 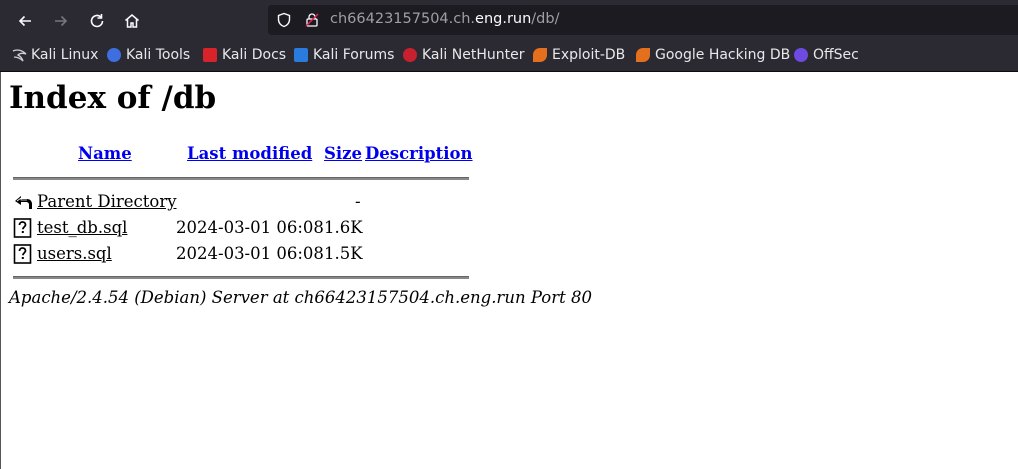 What do you see at coordinates (358, 201) in the screenshot?
I see `parent-size: -` at bounding box center [358, 201].